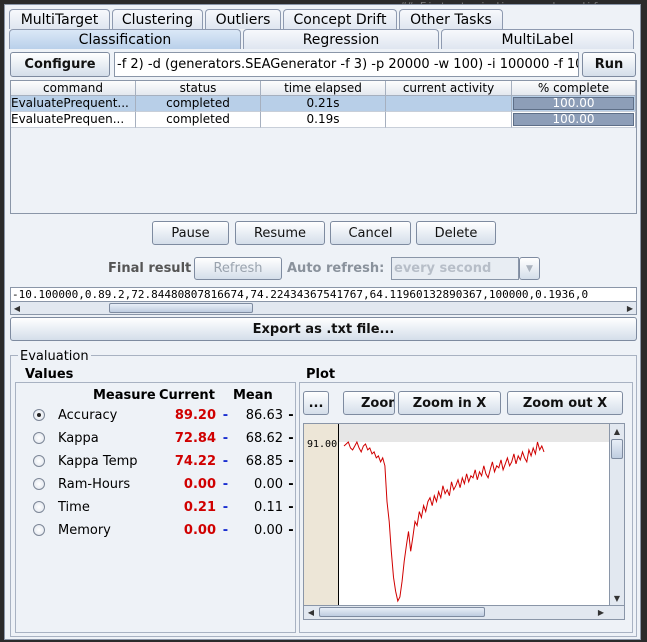 This screenshot has width=647, height=642. I want to click on measure-row-memory: Memory 0.00 - 0.00 -, so click(166, 530).